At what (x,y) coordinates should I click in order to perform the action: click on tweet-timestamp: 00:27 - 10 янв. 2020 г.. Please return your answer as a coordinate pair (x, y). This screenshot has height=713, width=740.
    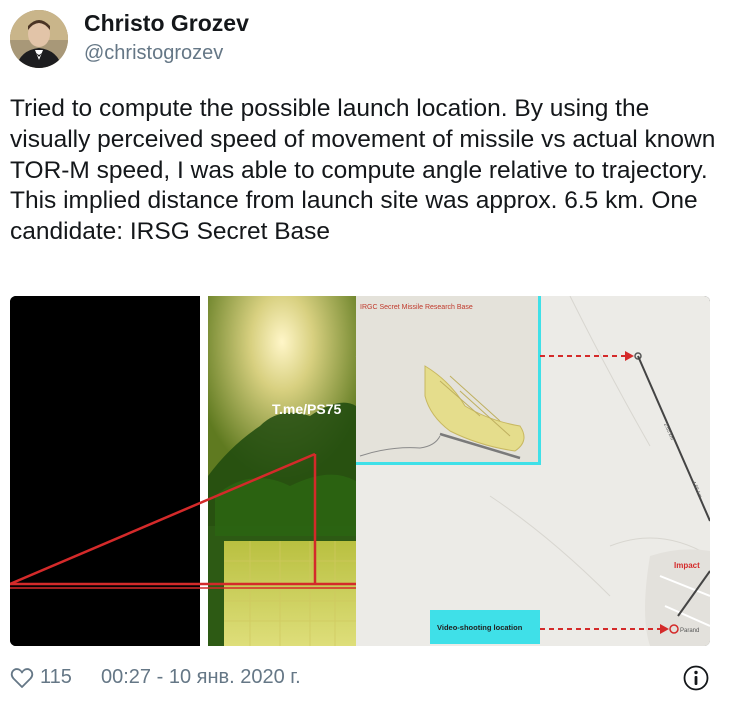
    Looking at the image, I should click on (201, 677).